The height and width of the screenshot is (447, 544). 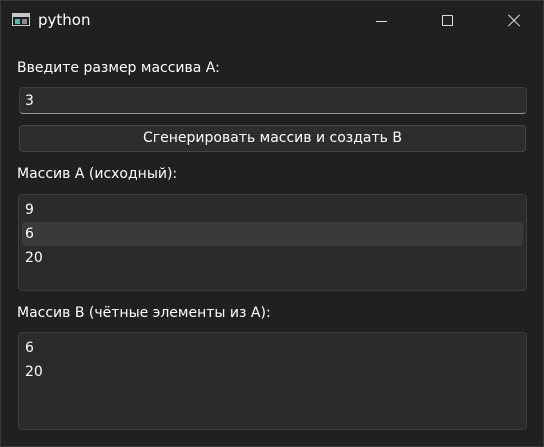 I want to click on minimize-button, so click(x=382, y=21).